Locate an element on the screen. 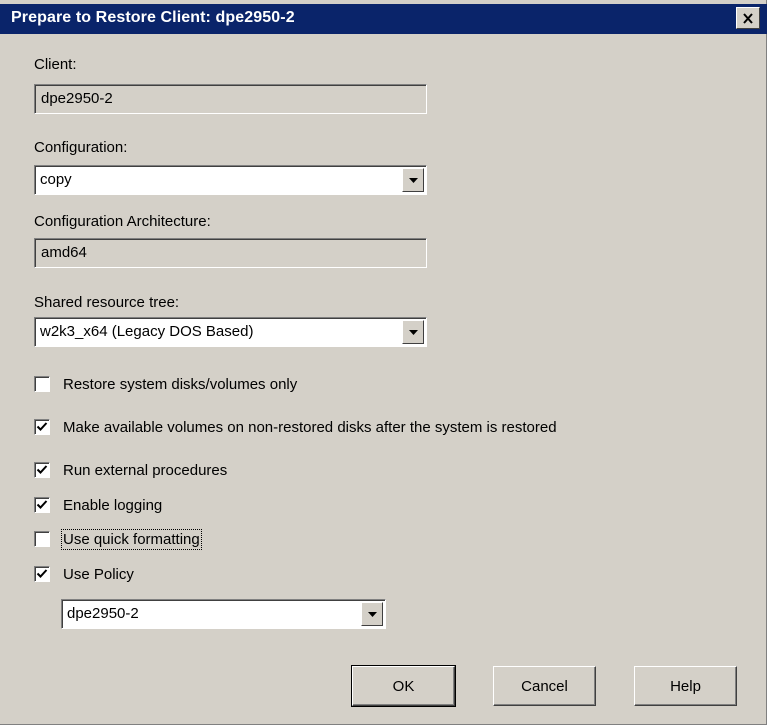 This screenshot has height=725, width=767. client-label: Client: is located at coordinates (55, 64).